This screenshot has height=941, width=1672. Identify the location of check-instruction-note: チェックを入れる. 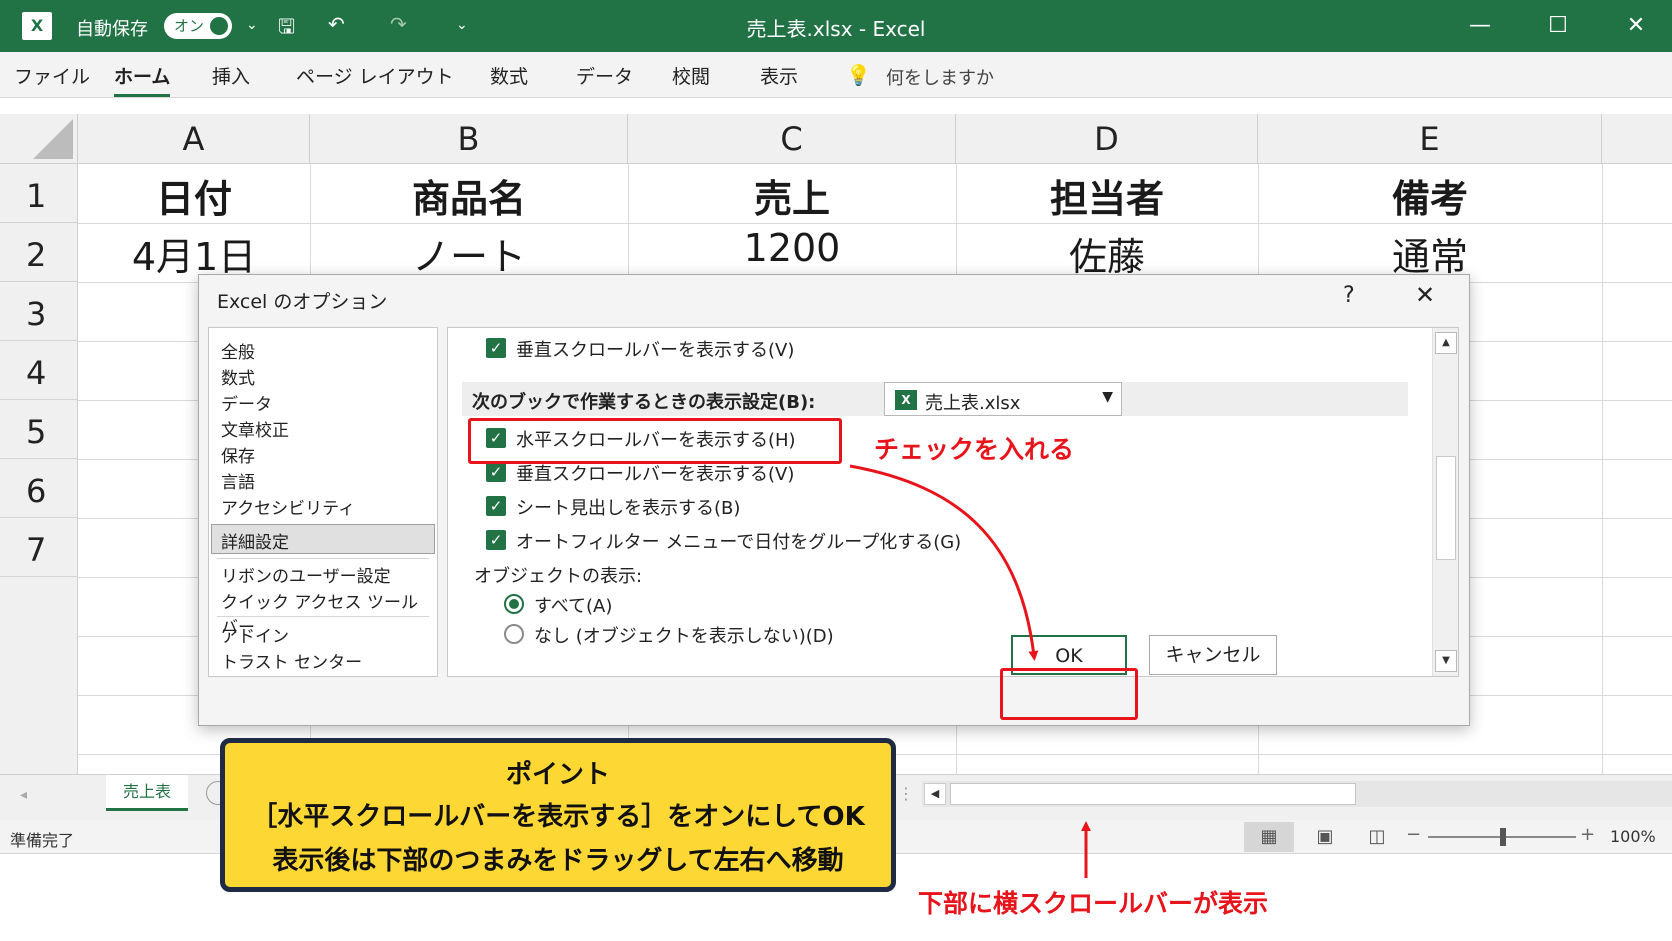
(974, 449).